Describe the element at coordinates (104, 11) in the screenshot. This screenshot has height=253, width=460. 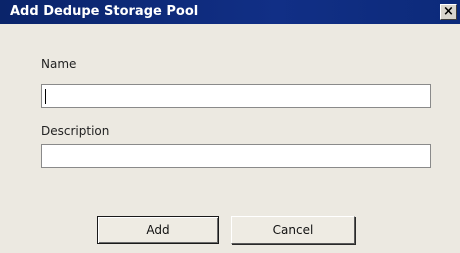
I see `dialog-title: Add Dedupe Storage Pool` at that location.